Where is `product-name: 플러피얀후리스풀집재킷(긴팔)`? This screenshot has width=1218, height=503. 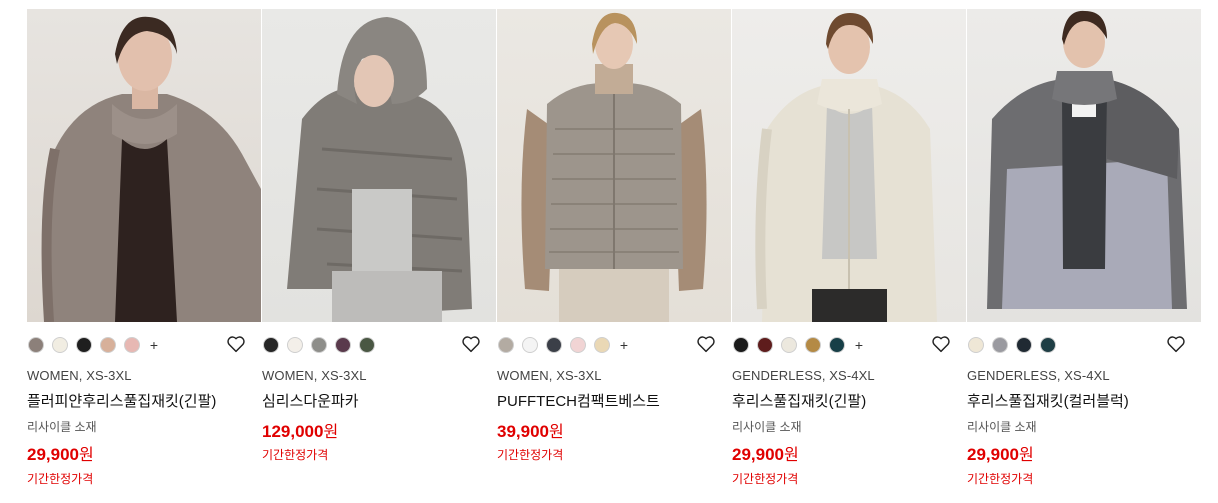 product-name: 플러피얀후리스풀집재킷(긴팔) is located at coordinates (121, 400).